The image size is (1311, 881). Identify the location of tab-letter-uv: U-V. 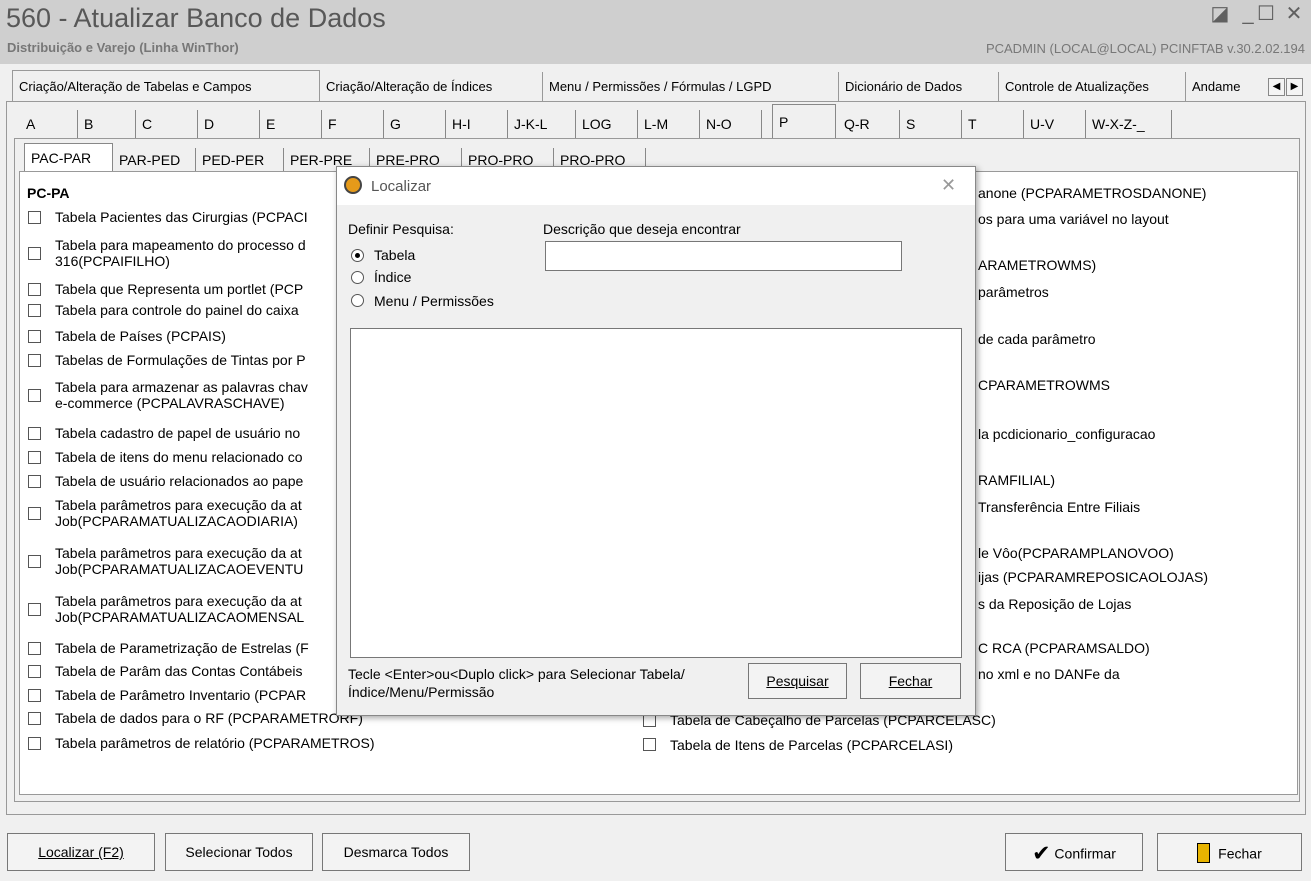
(1055, 124).